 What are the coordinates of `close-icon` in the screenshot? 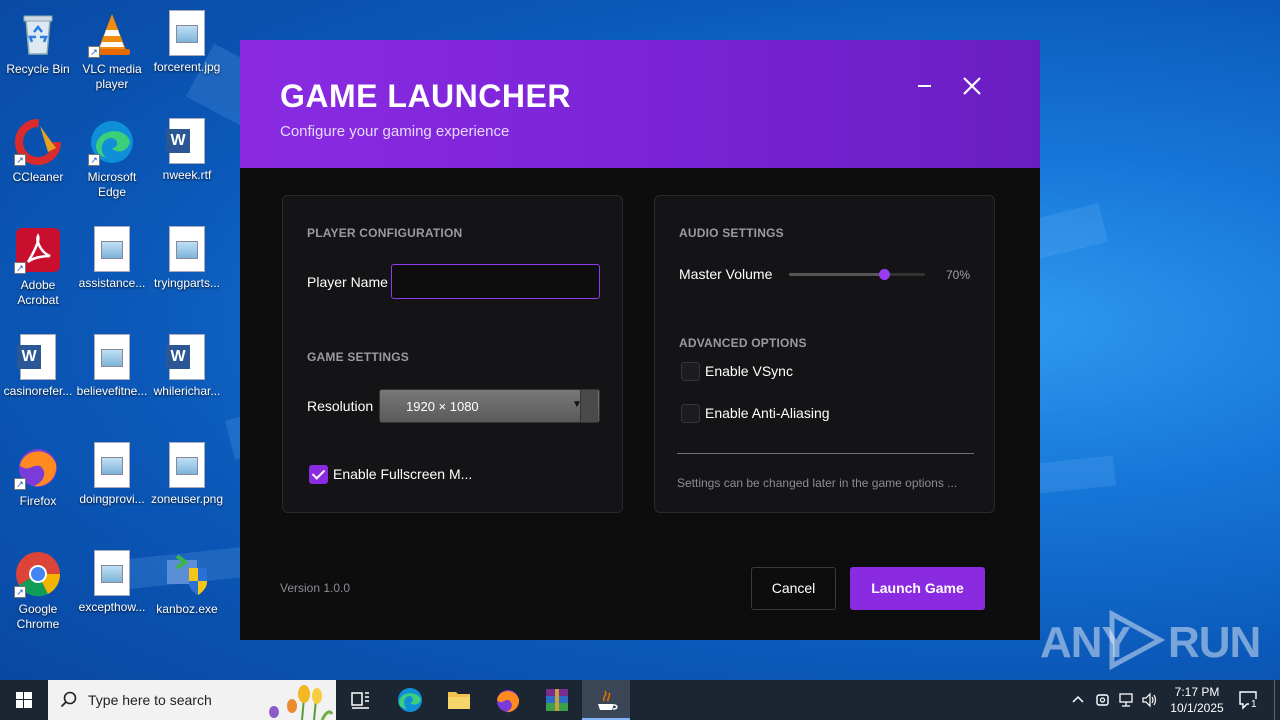 It's located at (972, 86).